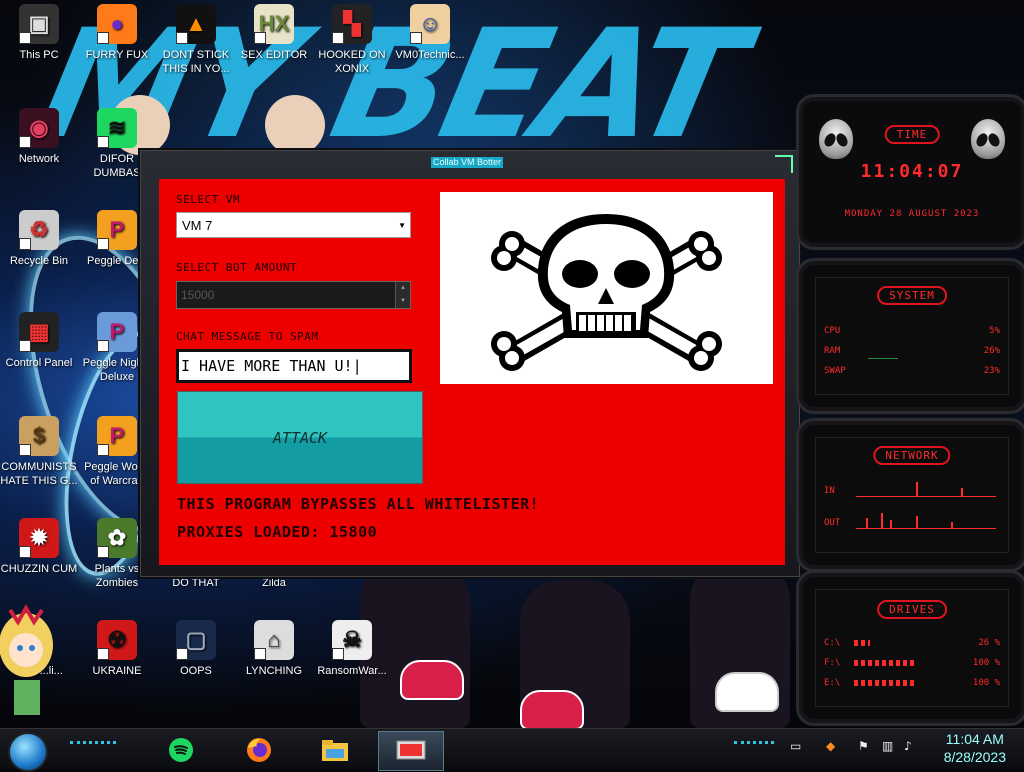  Describe the element at coordinates (277, 532) in the screenshot. I see `proxies-loaded-text: PROXIES LOADED: 15800` at that location.